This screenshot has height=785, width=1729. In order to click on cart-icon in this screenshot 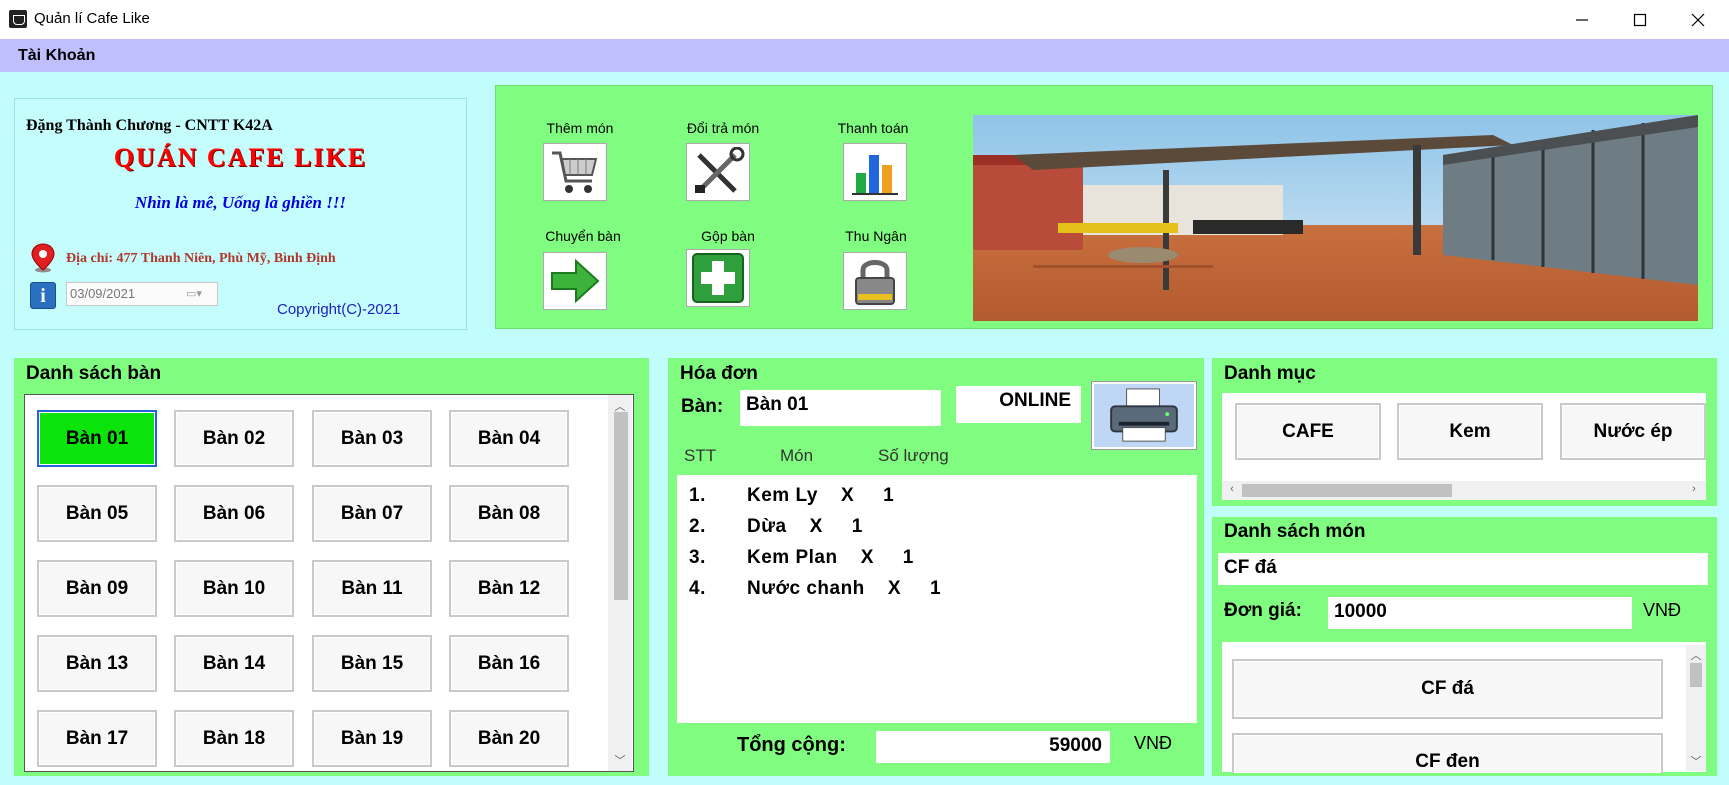, I will do `click(575, 172)`.